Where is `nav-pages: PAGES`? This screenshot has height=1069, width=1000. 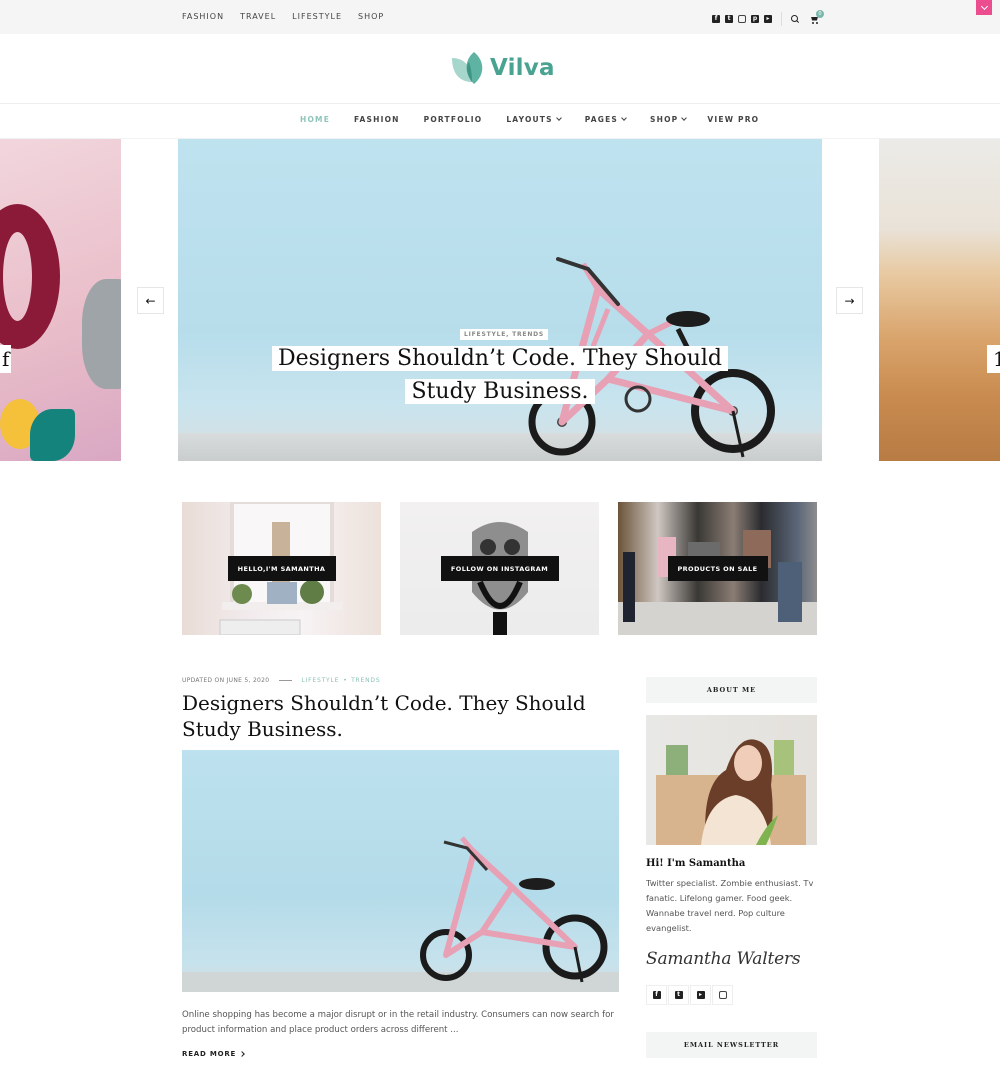
nav-pages: PAGES is located at coordinates (605, 119).